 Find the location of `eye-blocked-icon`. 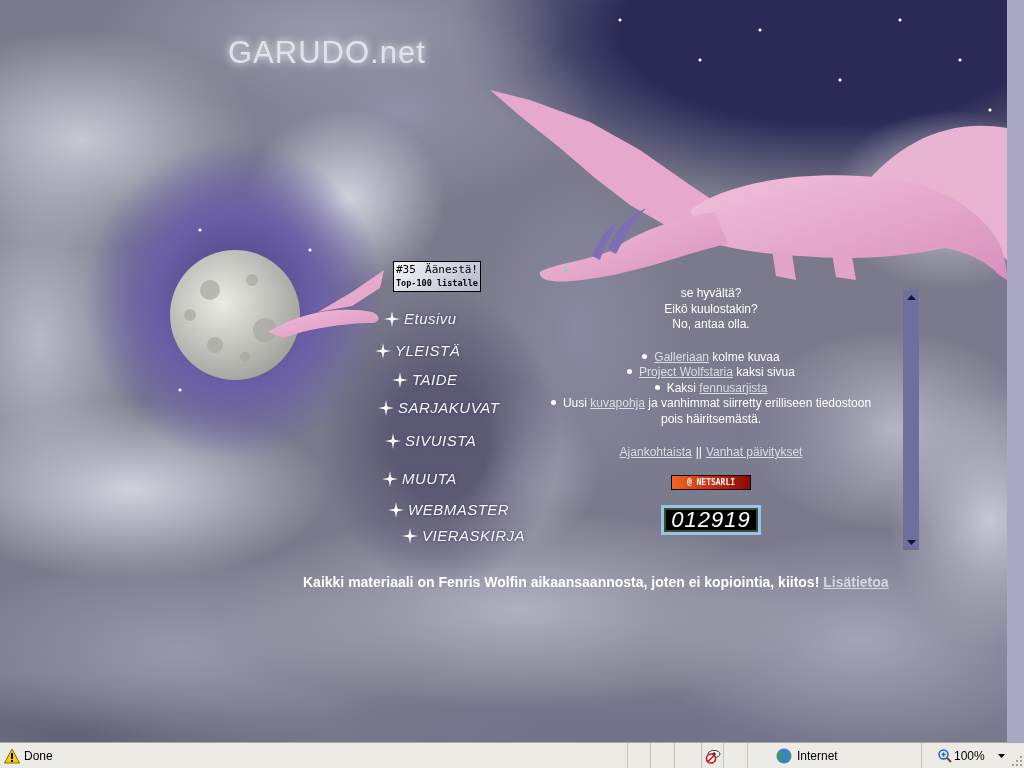

eye-blocked-icon is located at coordinates (712, 755).